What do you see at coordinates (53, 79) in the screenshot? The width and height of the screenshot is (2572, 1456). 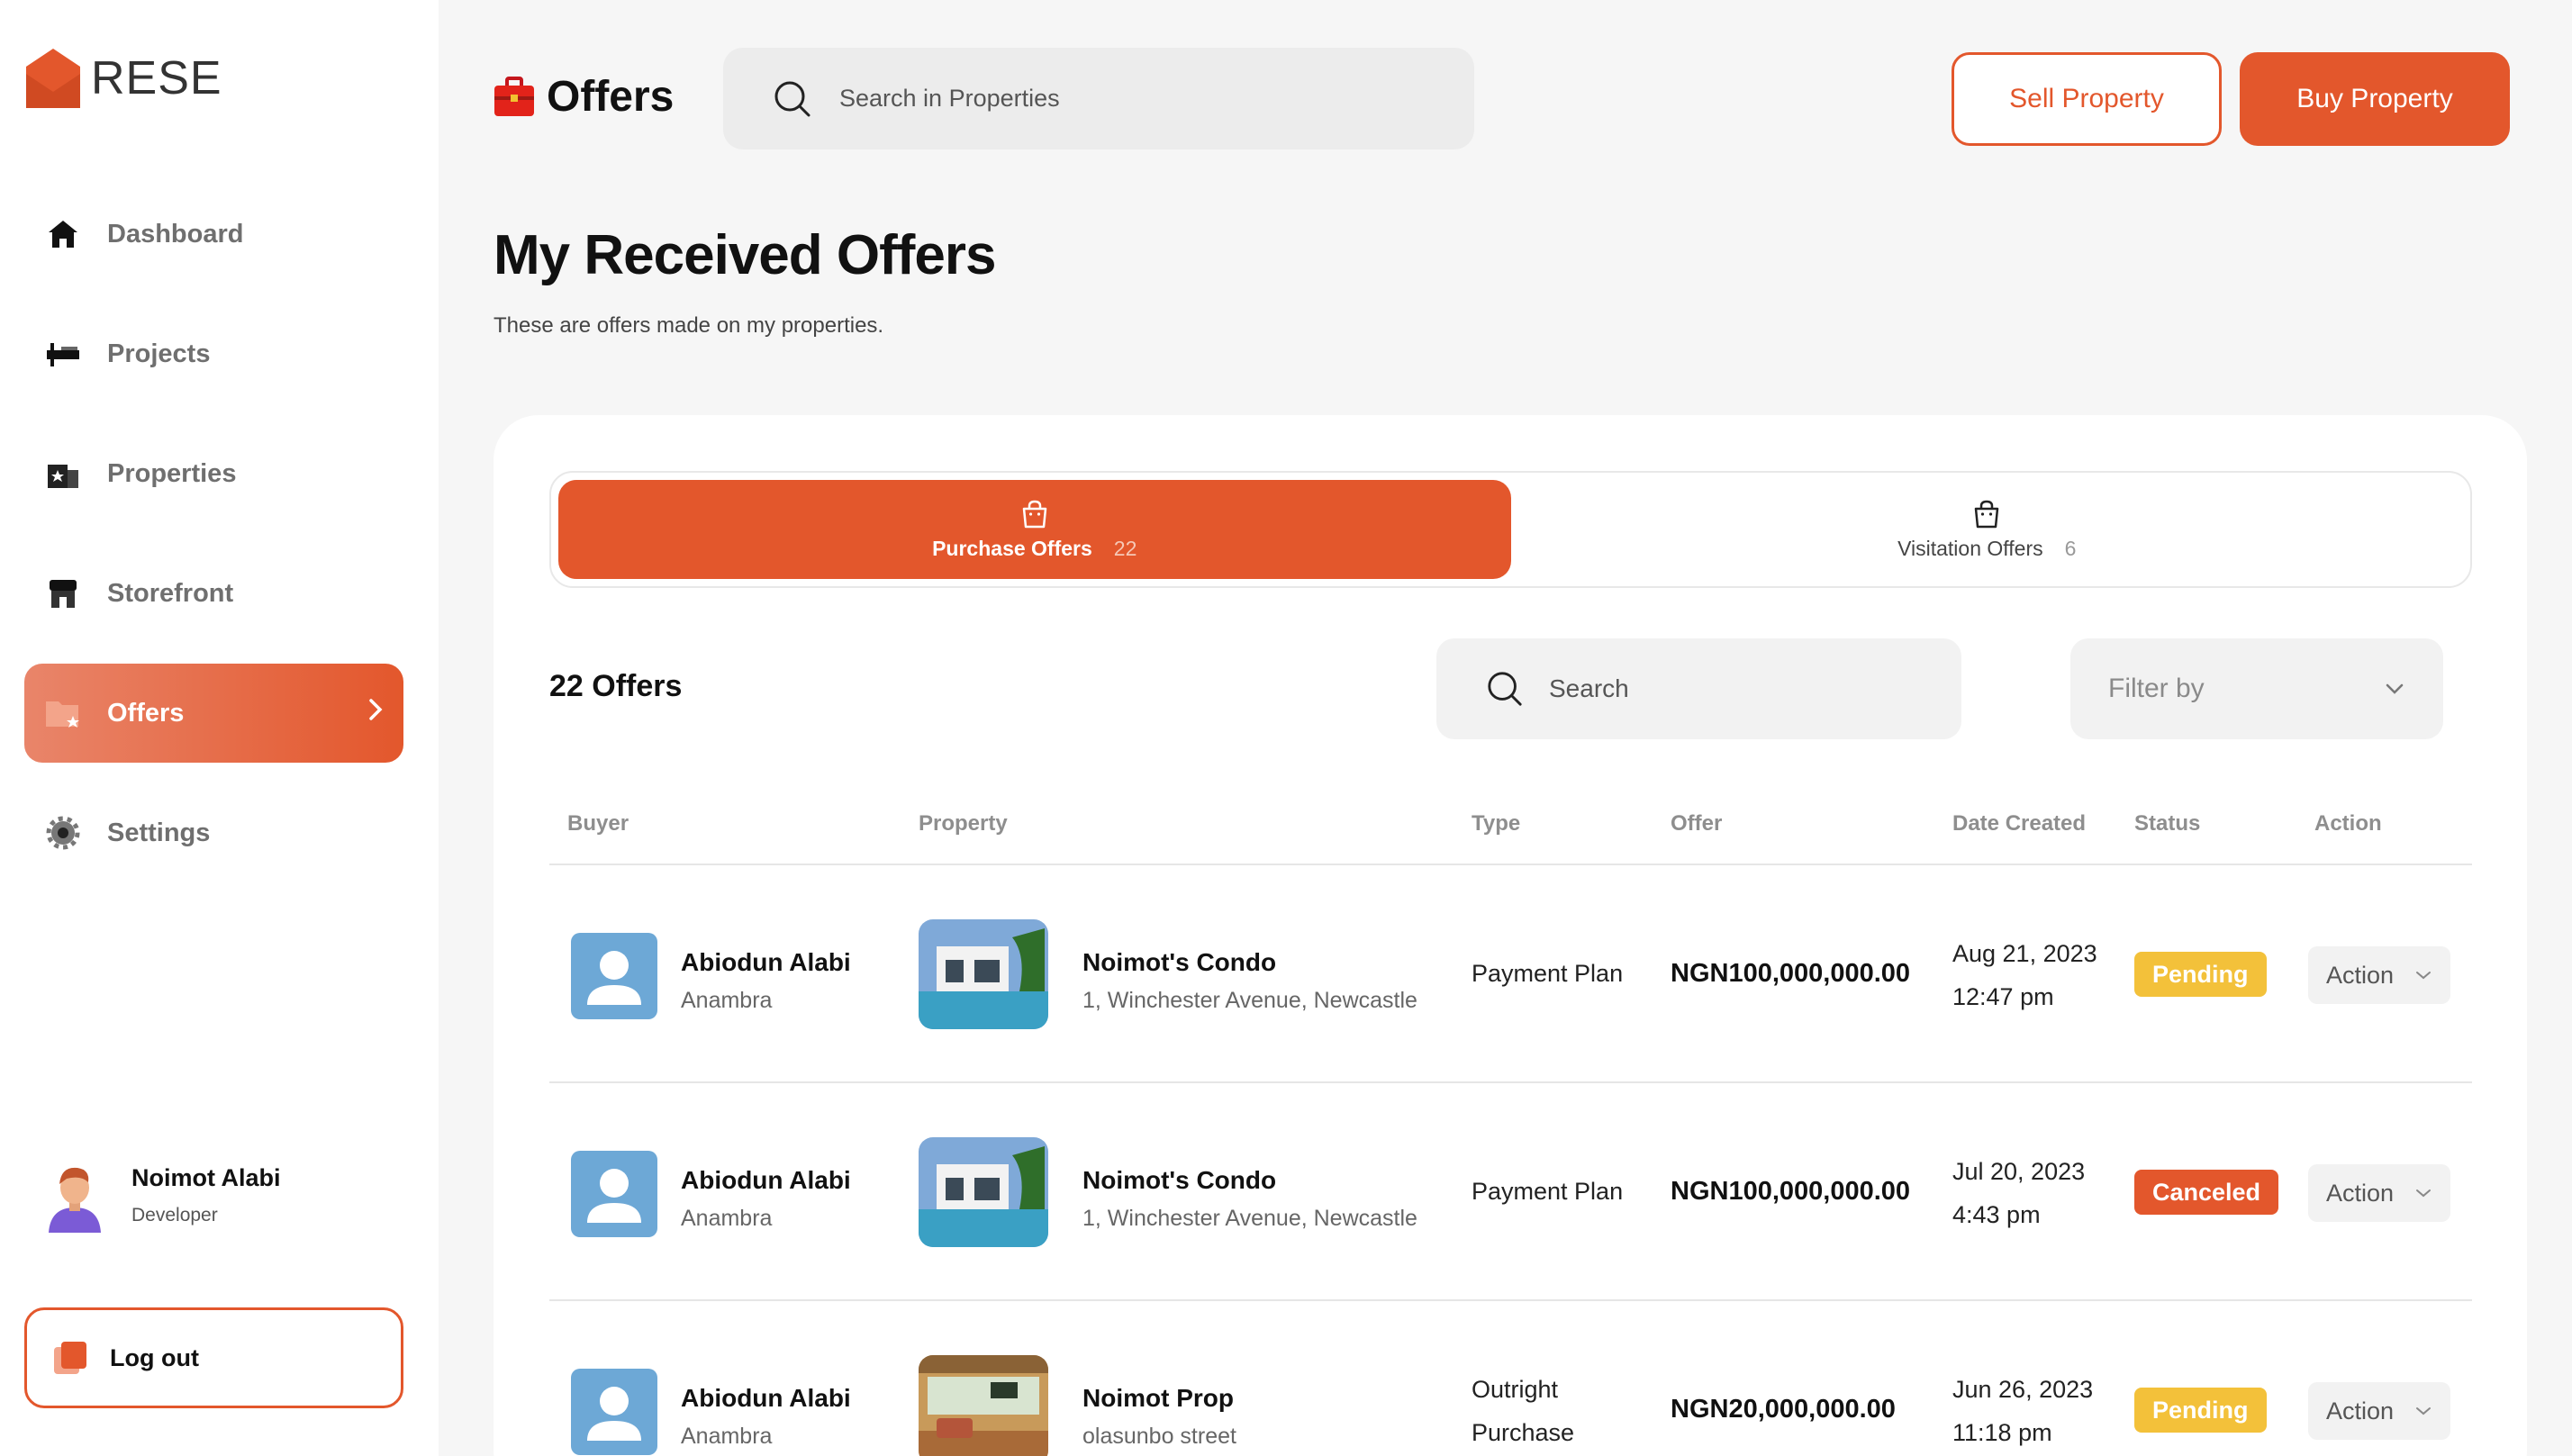 I see `house-logo-icon` at bounding box center [53, 79].